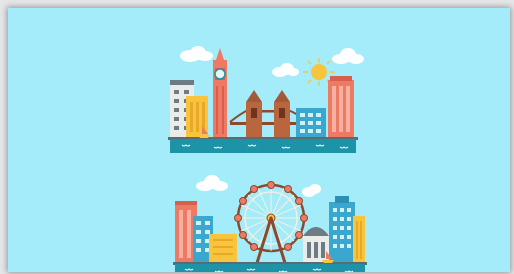  Describe the element at coordinates (220, 93) in the screenshot. I see `clock-tower` at that location.